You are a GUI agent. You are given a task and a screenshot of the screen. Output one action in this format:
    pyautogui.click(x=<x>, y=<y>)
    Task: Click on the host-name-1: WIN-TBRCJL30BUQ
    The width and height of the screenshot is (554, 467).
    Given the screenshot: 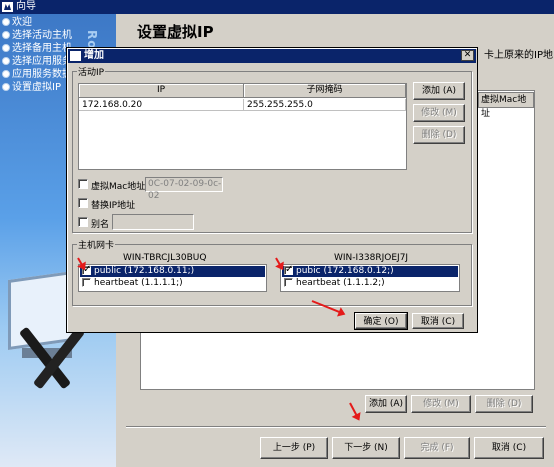 What is the action you would take?
    pyautogui.click(x=165, y=258)
    